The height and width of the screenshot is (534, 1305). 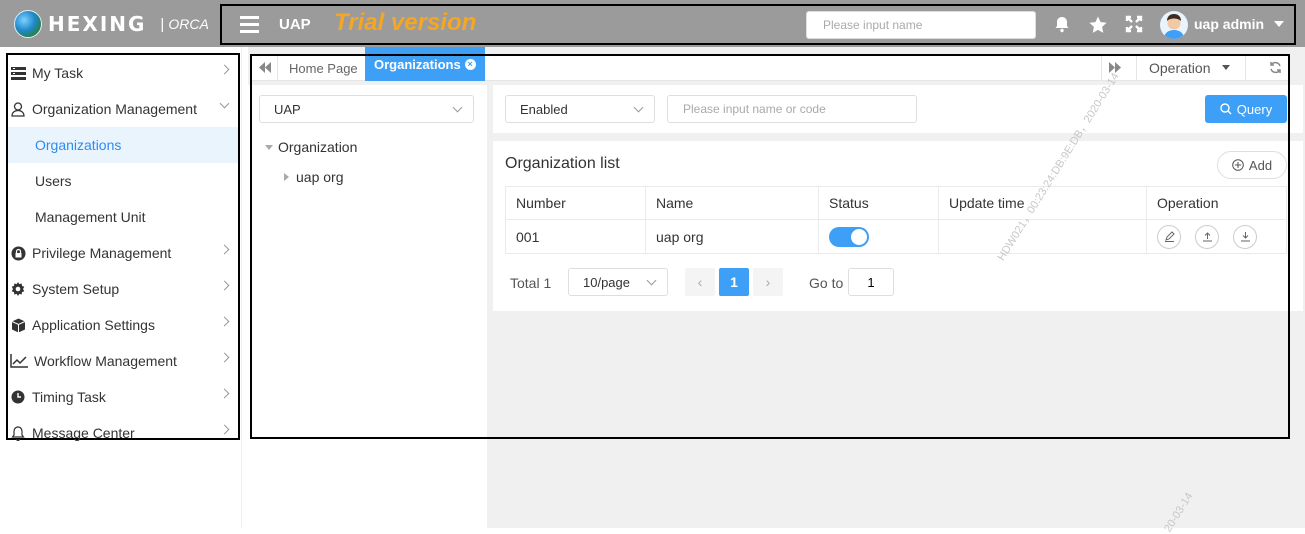 I want to click on sidebar-item-message-center: Message Center, so click(x=123, y=433).